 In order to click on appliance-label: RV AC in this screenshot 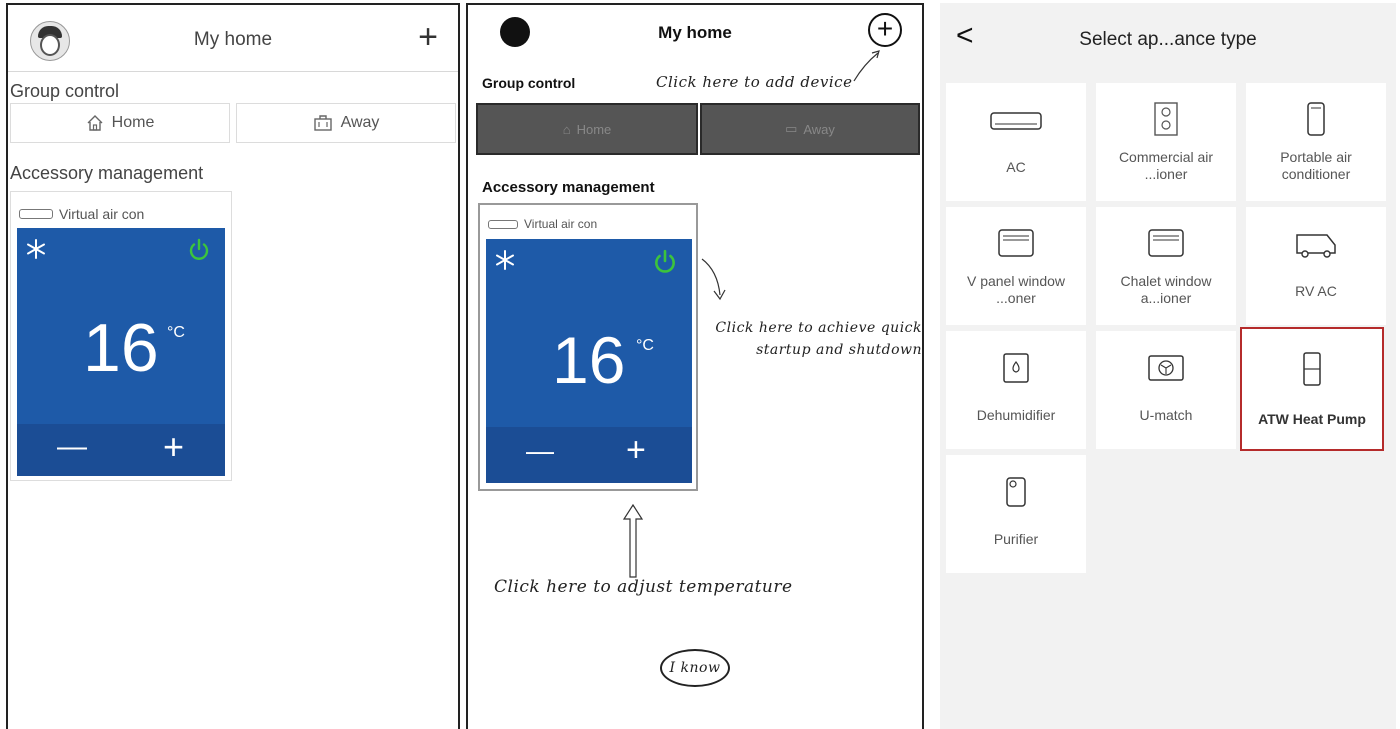, I will do `click(1316, 291)`.